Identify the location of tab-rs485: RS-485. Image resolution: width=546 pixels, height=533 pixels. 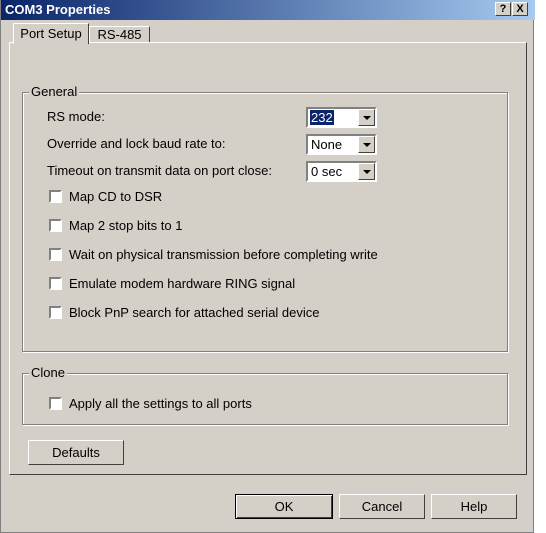
(119, 34).